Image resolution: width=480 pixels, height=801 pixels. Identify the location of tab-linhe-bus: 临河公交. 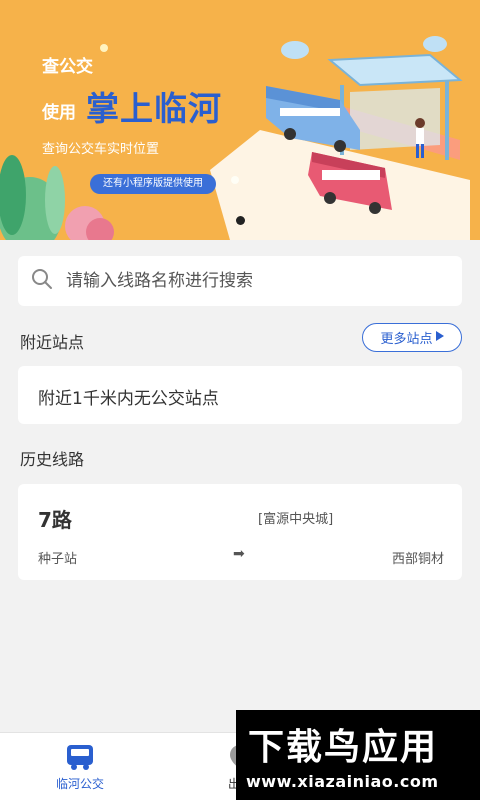
(80, 767).